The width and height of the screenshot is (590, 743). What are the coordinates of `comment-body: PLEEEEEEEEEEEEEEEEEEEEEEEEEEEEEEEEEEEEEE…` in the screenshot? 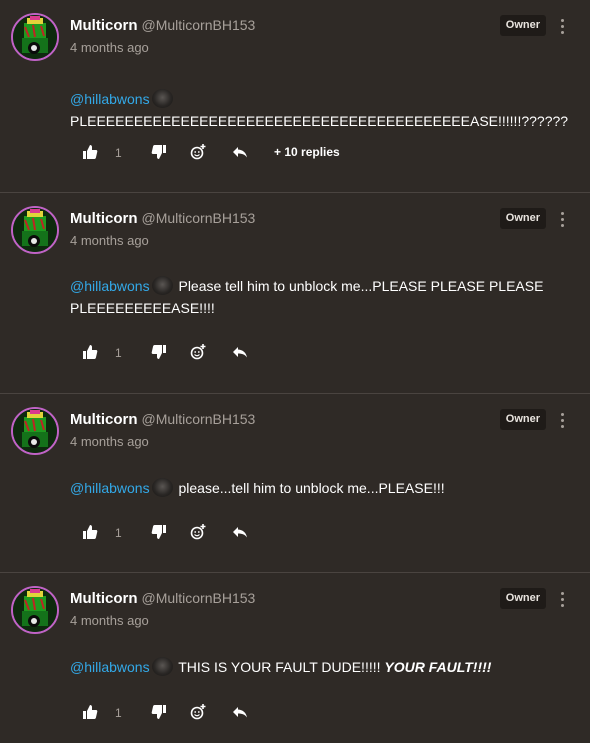 It's located at (319, 121).